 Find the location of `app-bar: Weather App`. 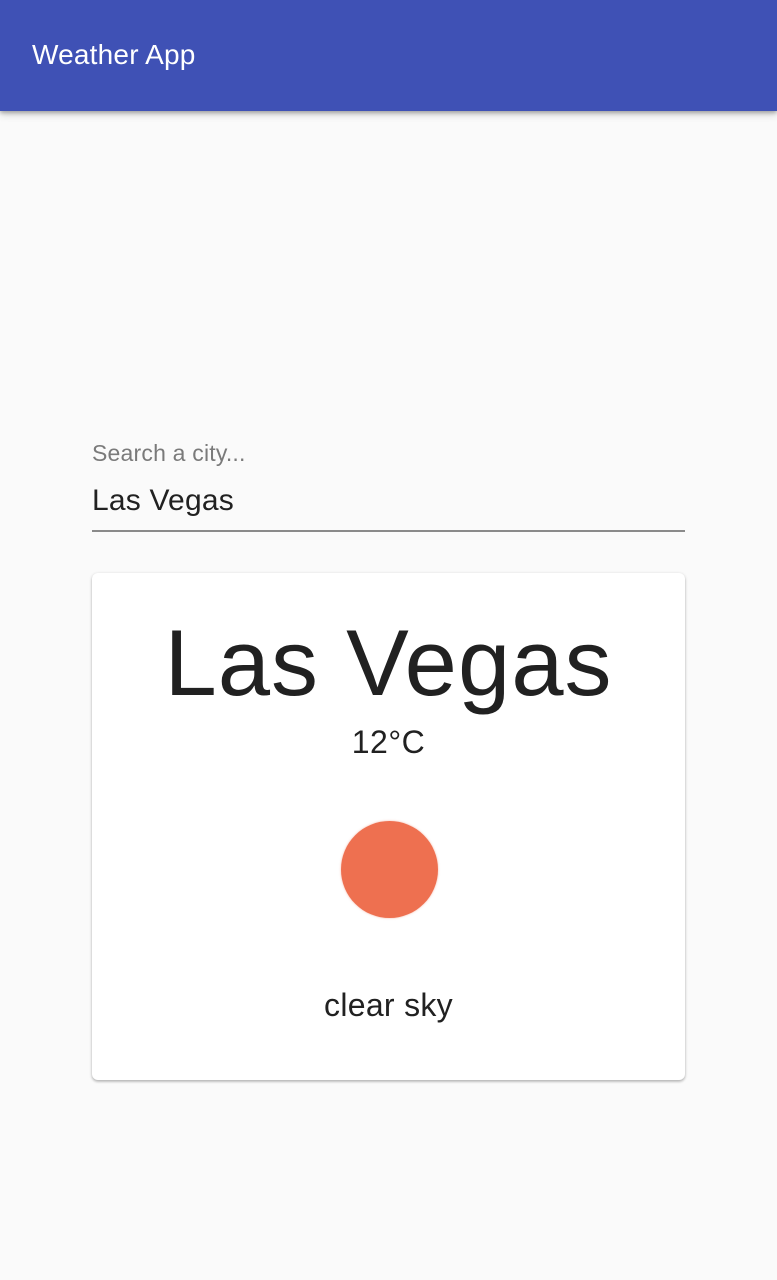

app-bar: Weather App is located at coordinates (388, 55).